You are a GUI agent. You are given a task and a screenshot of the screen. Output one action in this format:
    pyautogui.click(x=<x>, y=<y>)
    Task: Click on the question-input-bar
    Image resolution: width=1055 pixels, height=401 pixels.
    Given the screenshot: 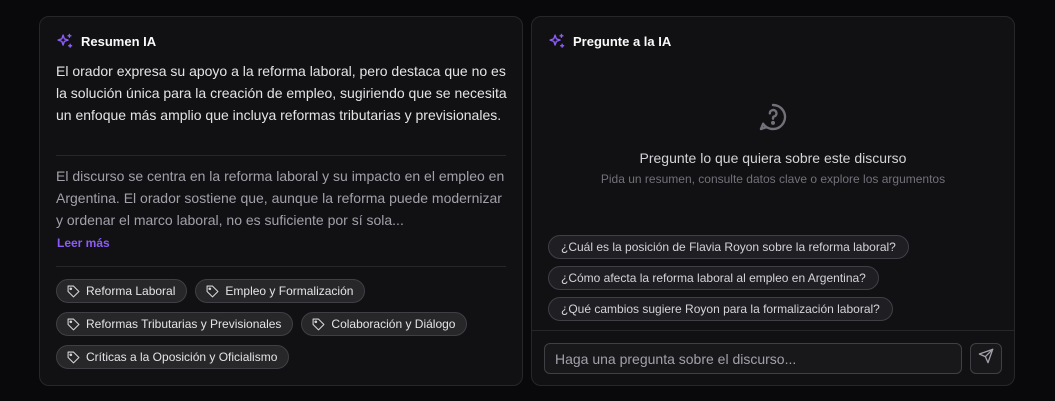 What is the action you would take?
    pyautogui.click(x=773, y=357)
    